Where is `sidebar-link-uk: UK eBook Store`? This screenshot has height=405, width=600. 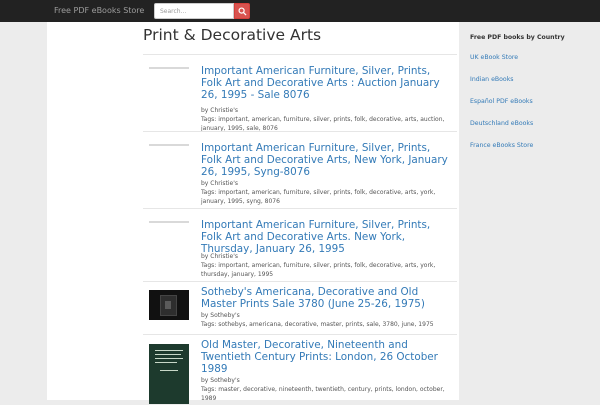
sidebar-link-uk: UK eBook Store is located at coordinates (494, 57).